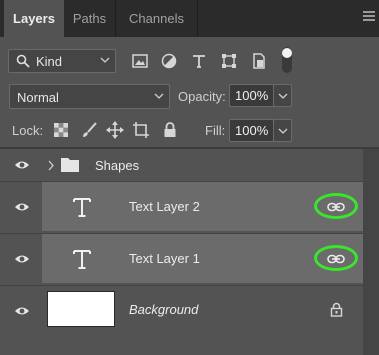  What do you see at coordinates (140, 61) in the screenshot?
I see `image-filter-icon` at bounding box center [140, 61].